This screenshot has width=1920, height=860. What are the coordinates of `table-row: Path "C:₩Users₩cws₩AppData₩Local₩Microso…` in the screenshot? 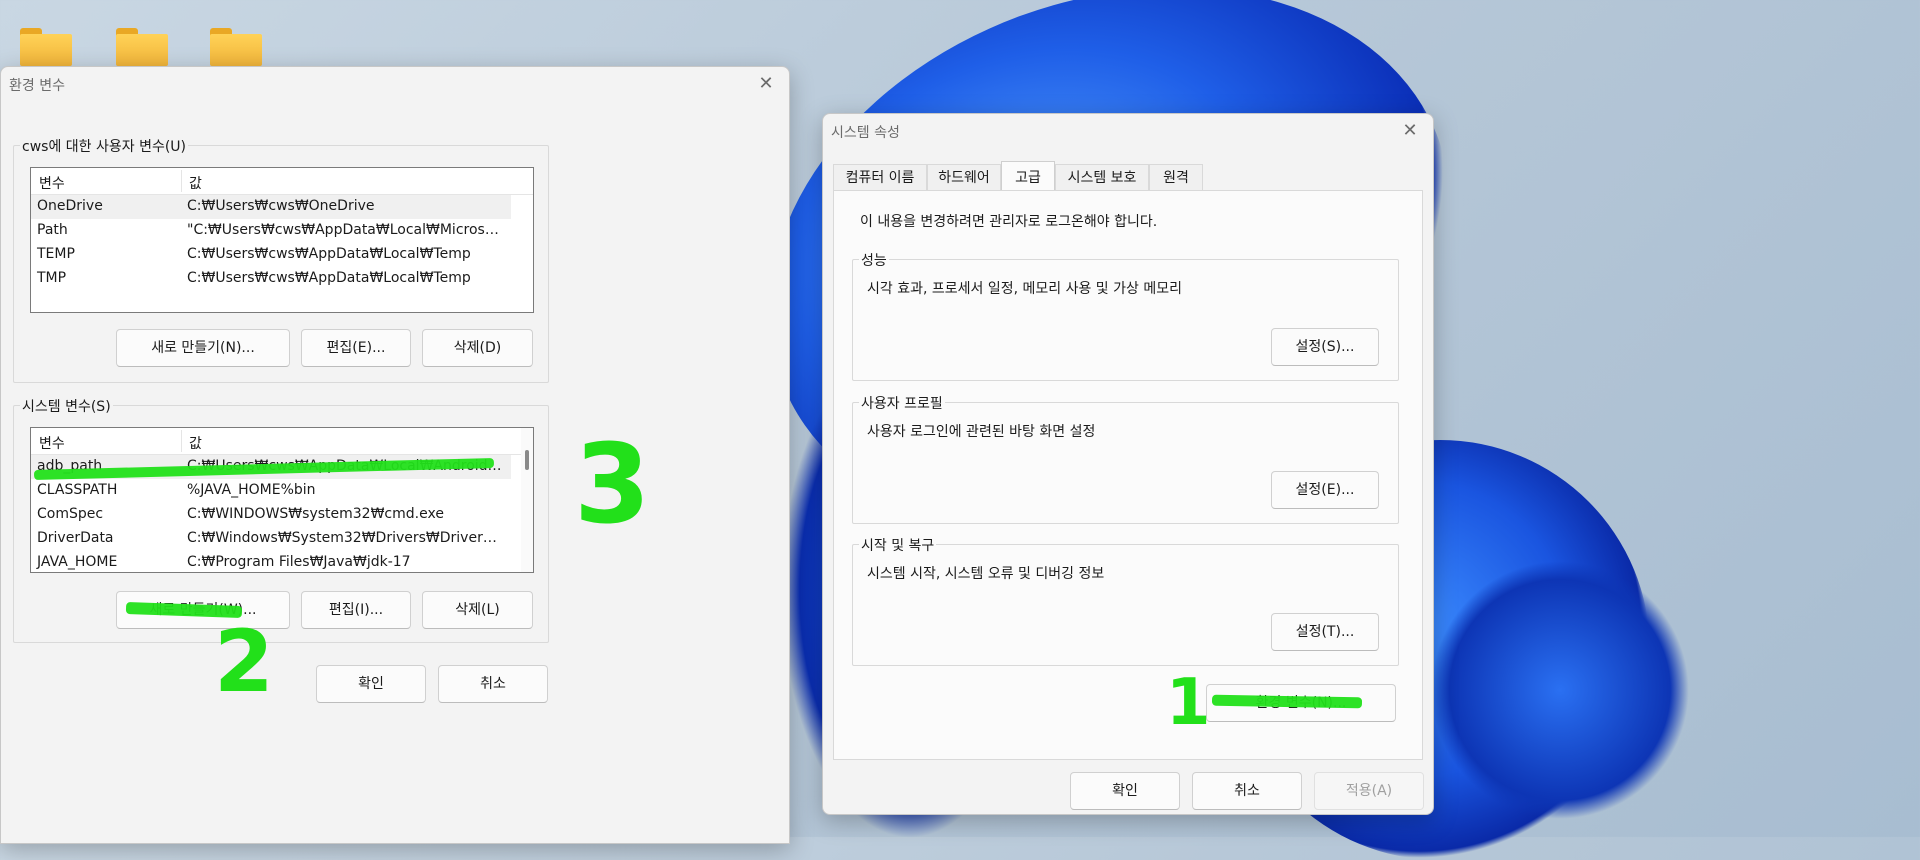 It's located at (271, 231).